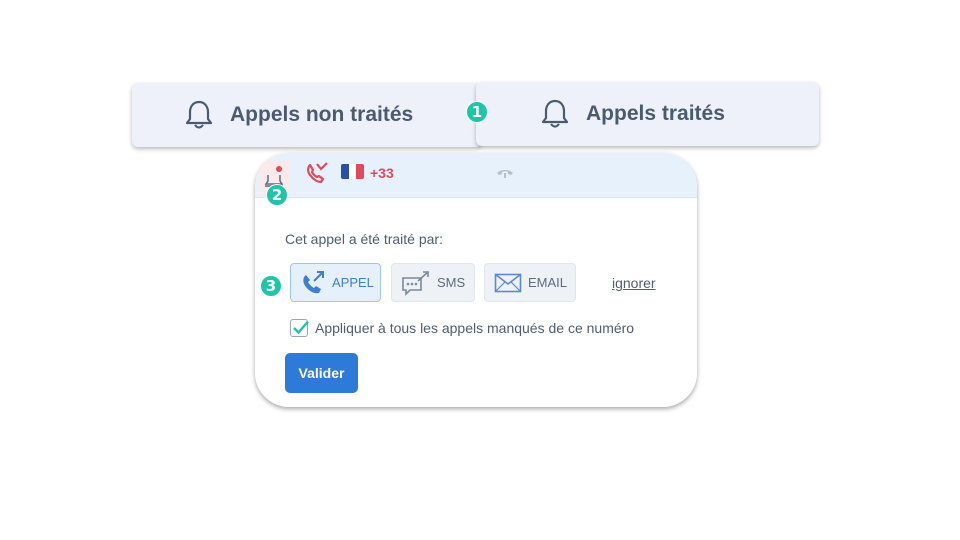  I want to click on option-email-button: EMAIL, so click(530, 282).